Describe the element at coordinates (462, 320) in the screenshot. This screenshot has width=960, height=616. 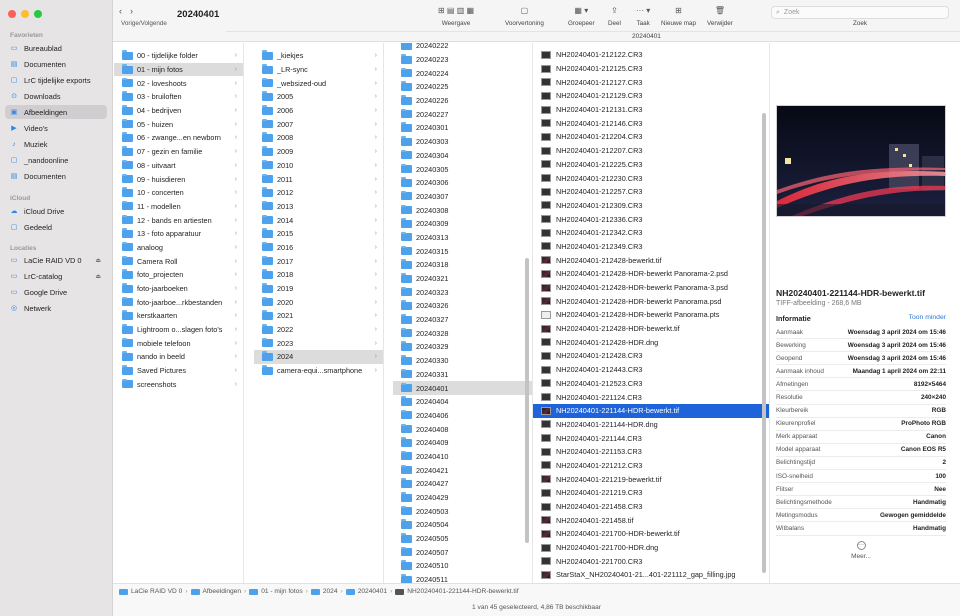
I see `folder-row: 20240327` at that location.